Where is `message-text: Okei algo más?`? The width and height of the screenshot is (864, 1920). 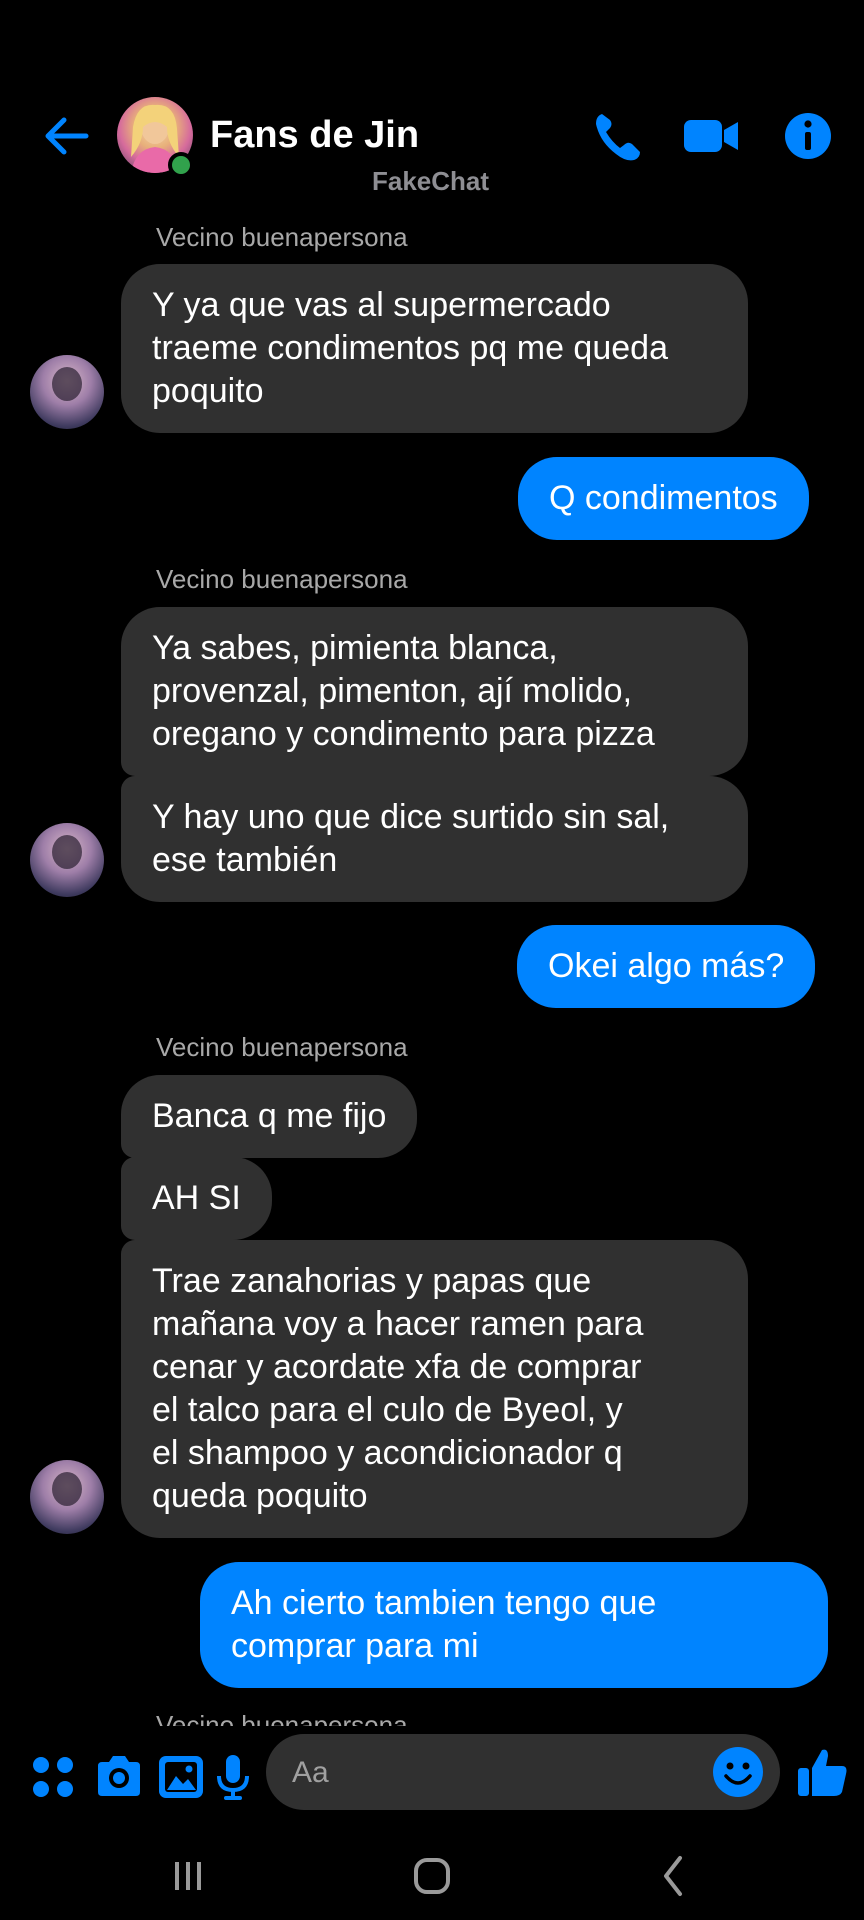
message-text: Okei algo más? is located at coordinates (666, 966).